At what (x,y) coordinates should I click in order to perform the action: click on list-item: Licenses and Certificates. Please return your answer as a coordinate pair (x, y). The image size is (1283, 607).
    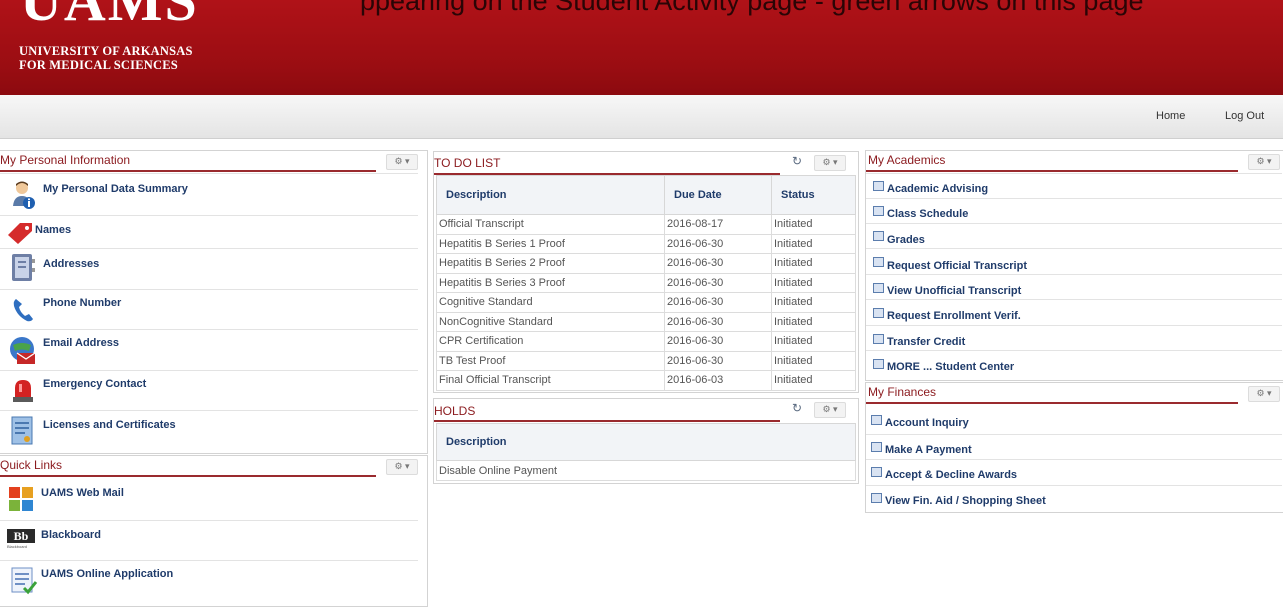
    Looking at the image, I should click on (209, 431).